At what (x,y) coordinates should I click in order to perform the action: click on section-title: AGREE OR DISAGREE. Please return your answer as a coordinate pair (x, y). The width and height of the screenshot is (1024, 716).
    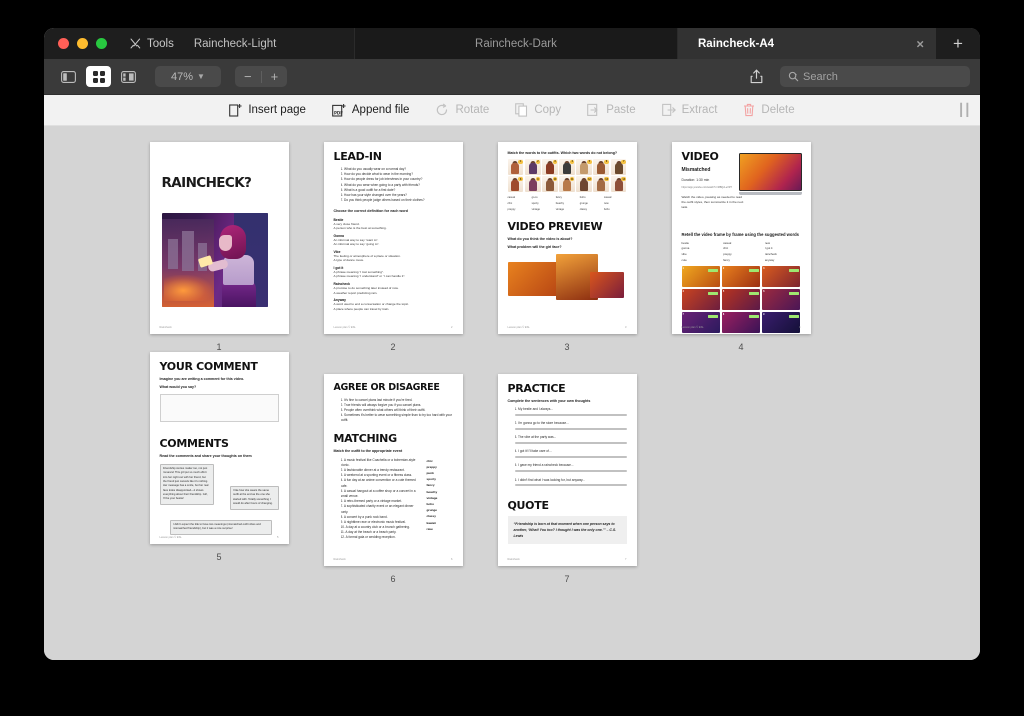
    Looking at the image, I should click on (386, 387).